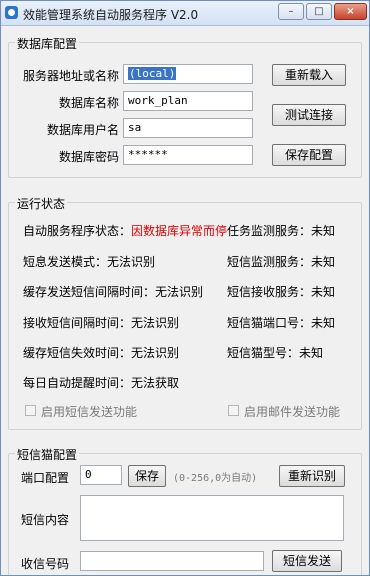  I want to click on close-button: ×, so click(350, 11).